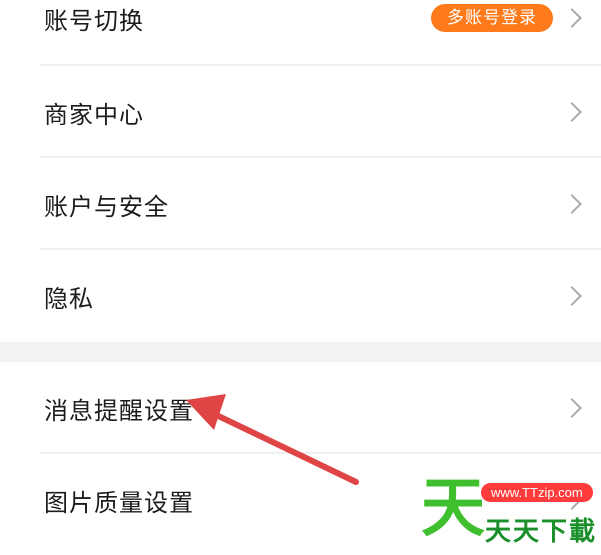 Image resolution: width=601 pixels, height=555 pixels. Describe the element at coordinates (106, 206) in the screenshot. I see `settings-item-label: 账户与安全` at that location.